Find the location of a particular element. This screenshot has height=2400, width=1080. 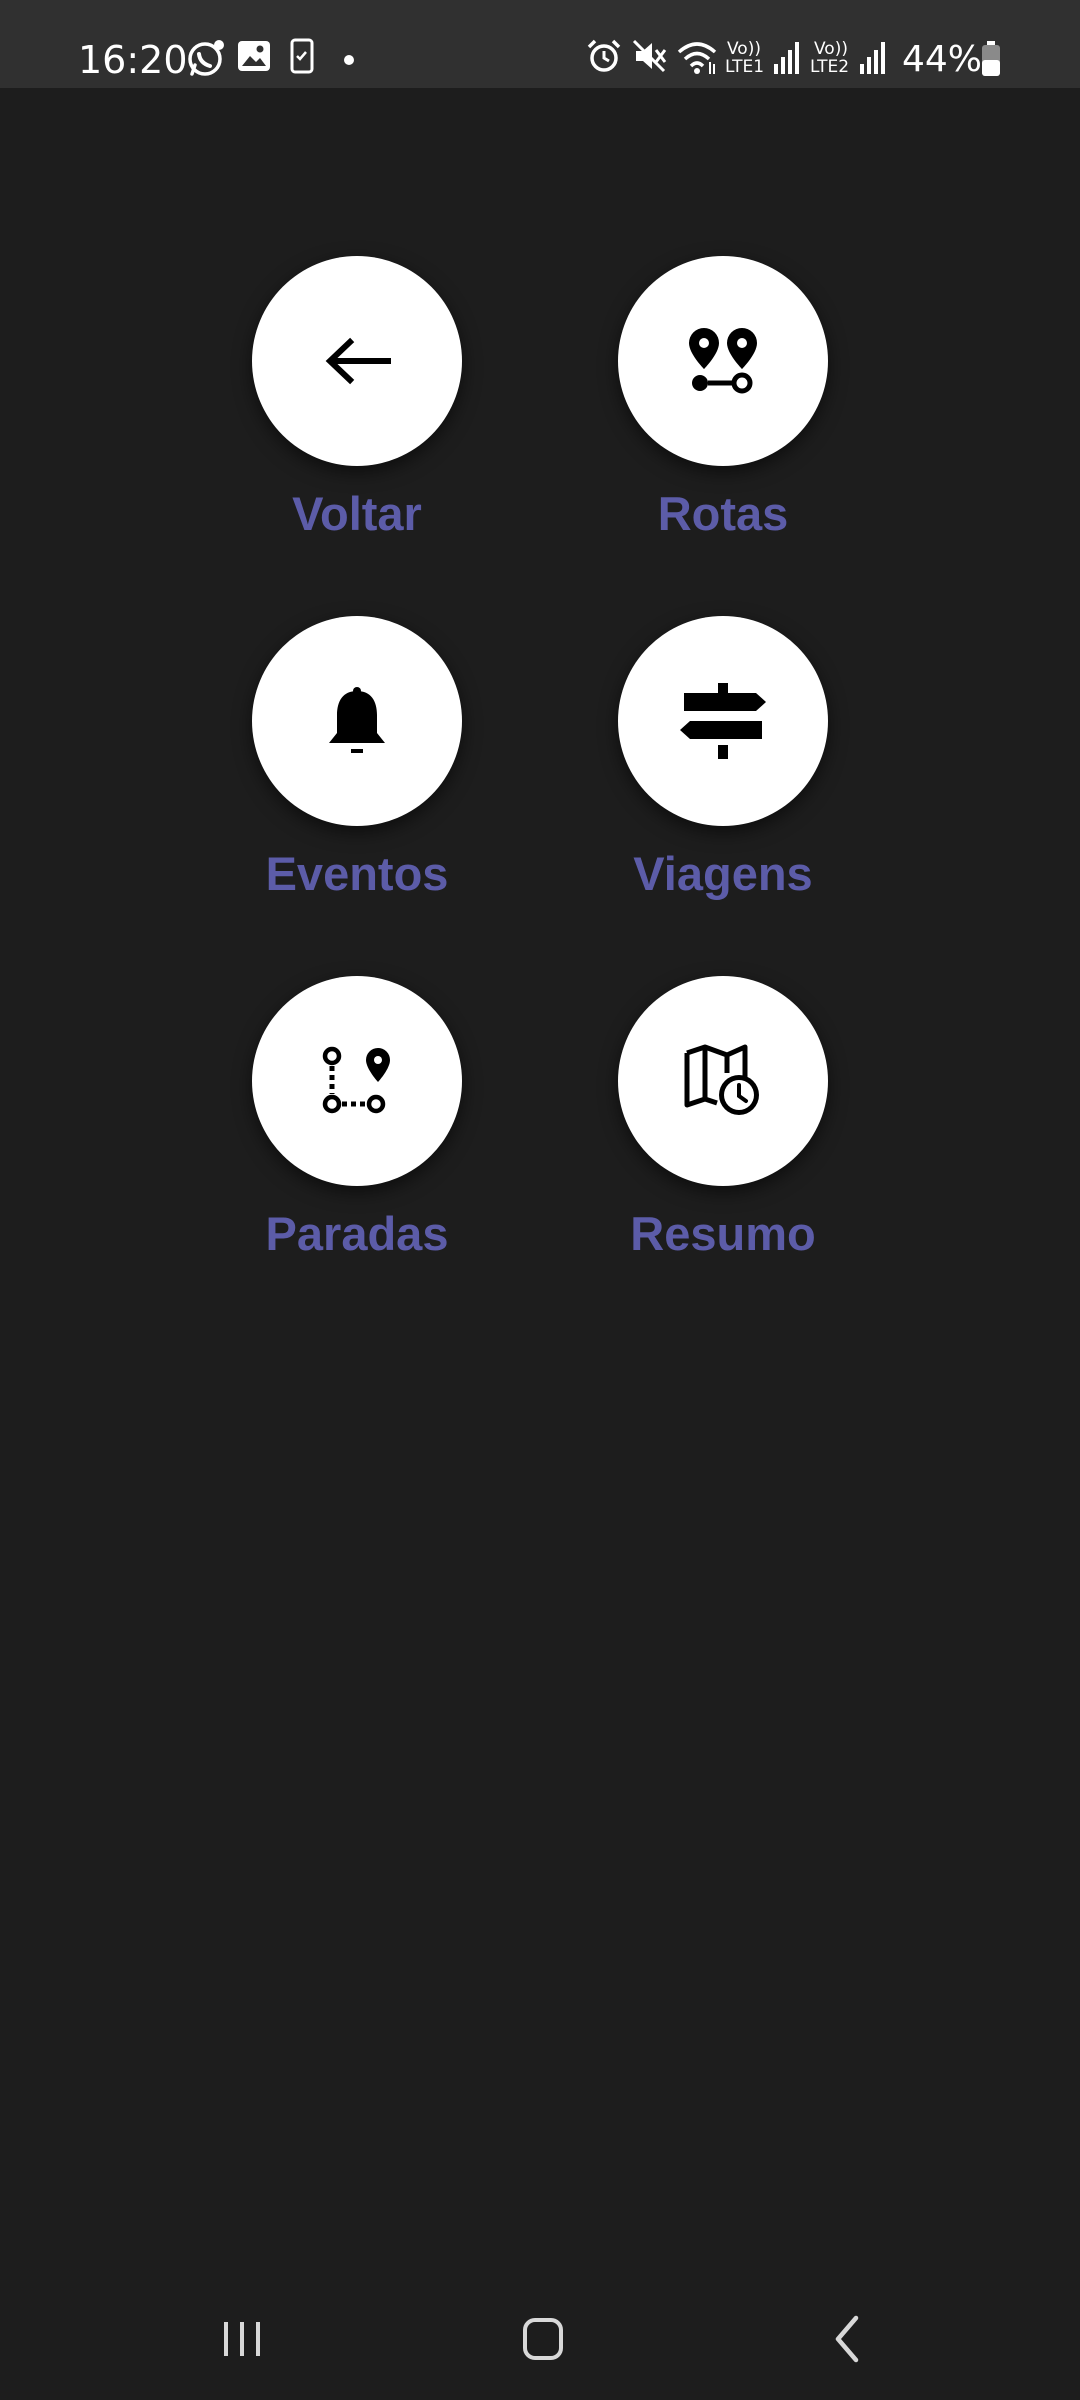

signpost-icon is located at coordinates (723, 721).